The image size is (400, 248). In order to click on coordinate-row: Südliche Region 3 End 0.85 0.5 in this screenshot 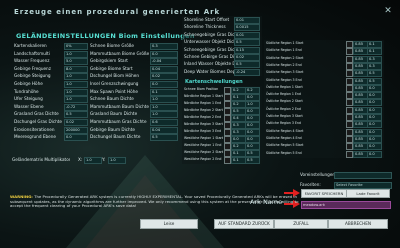, I will do `click(324, 81)`.